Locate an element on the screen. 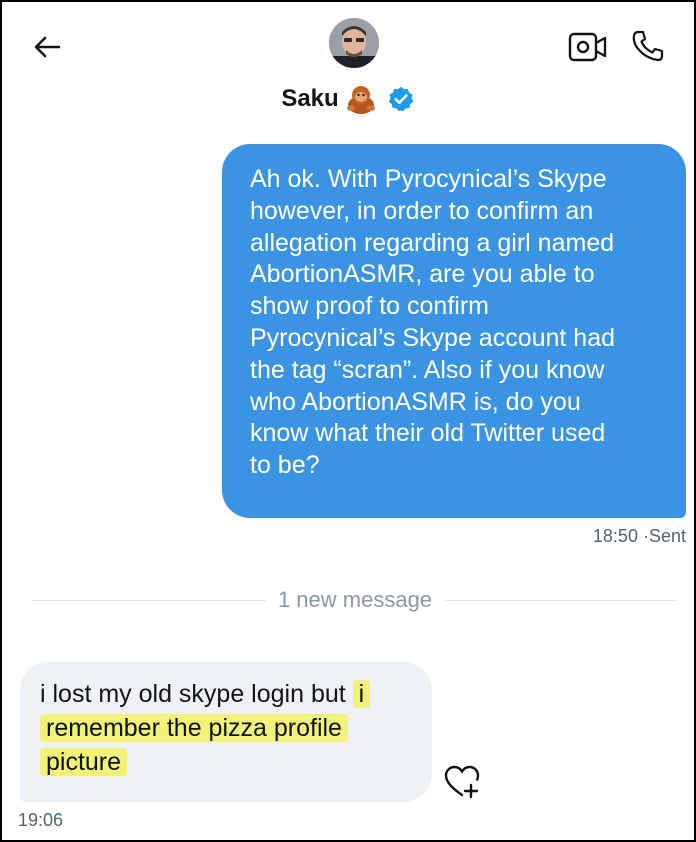 The image size is (696, 842). contact-name-row: Saku is located at coordinates (348, 99).